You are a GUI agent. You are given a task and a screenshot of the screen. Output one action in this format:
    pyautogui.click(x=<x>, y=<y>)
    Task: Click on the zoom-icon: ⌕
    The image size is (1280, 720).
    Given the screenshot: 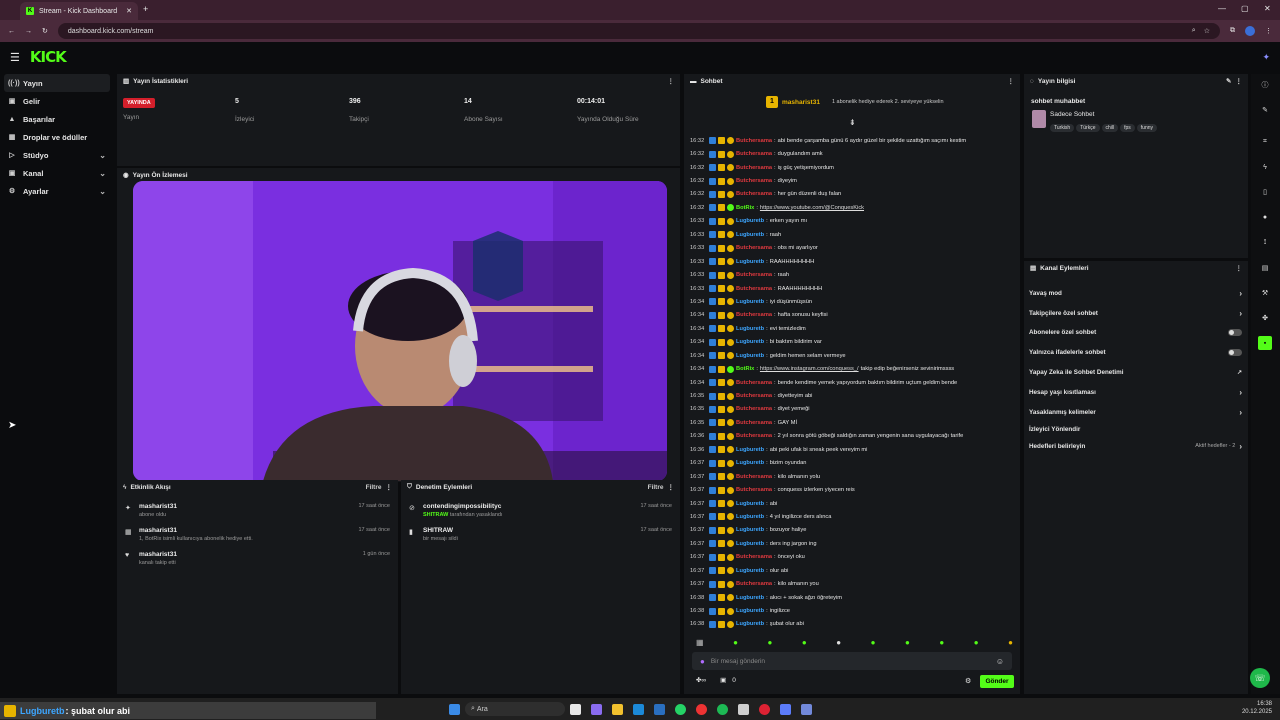 What is the action you would take?
    pyautogui.click(x=1194, y=31)
    